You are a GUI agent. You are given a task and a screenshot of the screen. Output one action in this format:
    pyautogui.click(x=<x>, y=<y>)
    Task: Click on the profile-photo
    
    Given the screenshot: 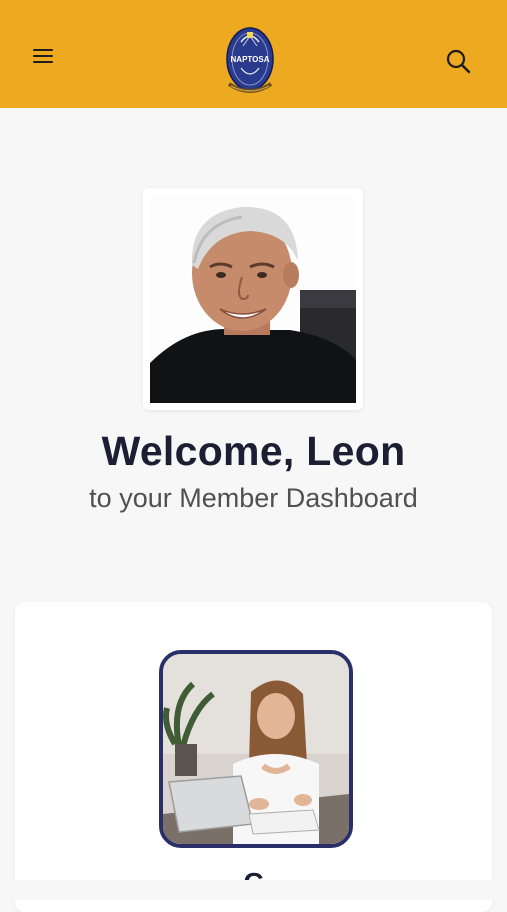 What is the action you would take?
    pyautogui.click(x=253, y=299)
    